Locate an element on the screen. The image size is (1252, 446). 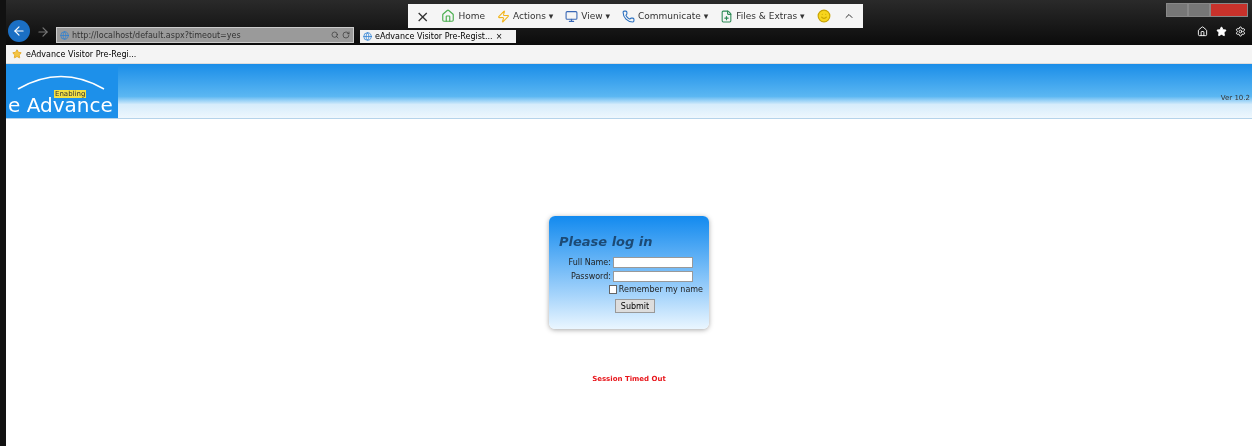
refresh-icon is located at coordinates (346, 35).